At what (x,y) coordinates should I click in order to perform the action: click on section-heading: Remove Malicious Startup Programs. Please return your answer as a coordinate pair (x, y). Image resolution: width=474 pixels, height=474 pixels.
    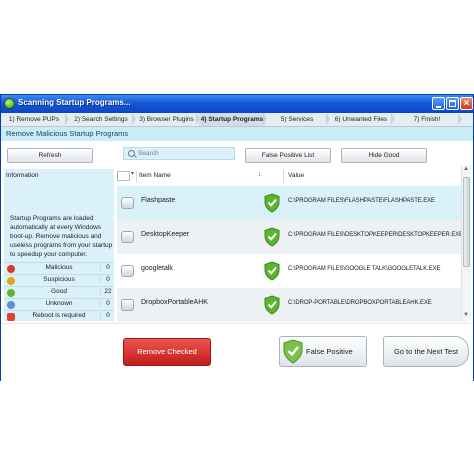
    Looking at the image, I should click on (237, 134).